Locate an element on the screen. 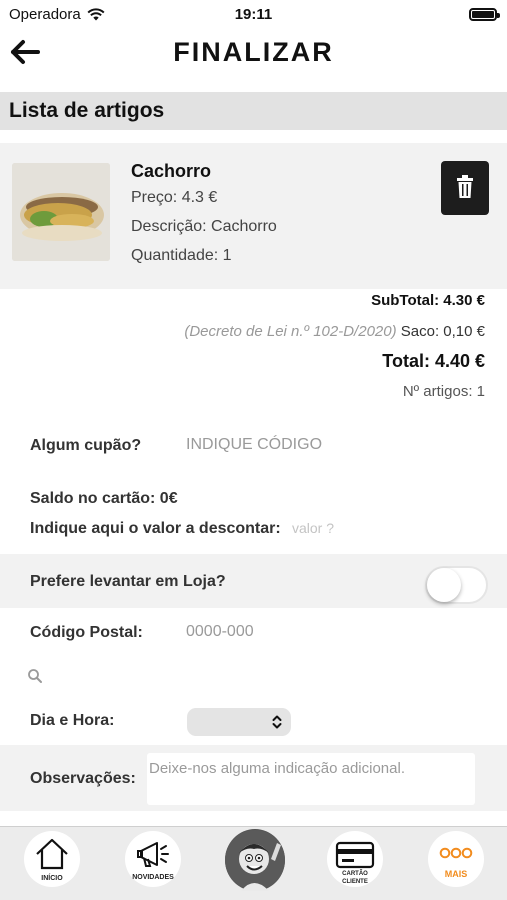  status-time: 19:11 is located at coordinates (253, 14).